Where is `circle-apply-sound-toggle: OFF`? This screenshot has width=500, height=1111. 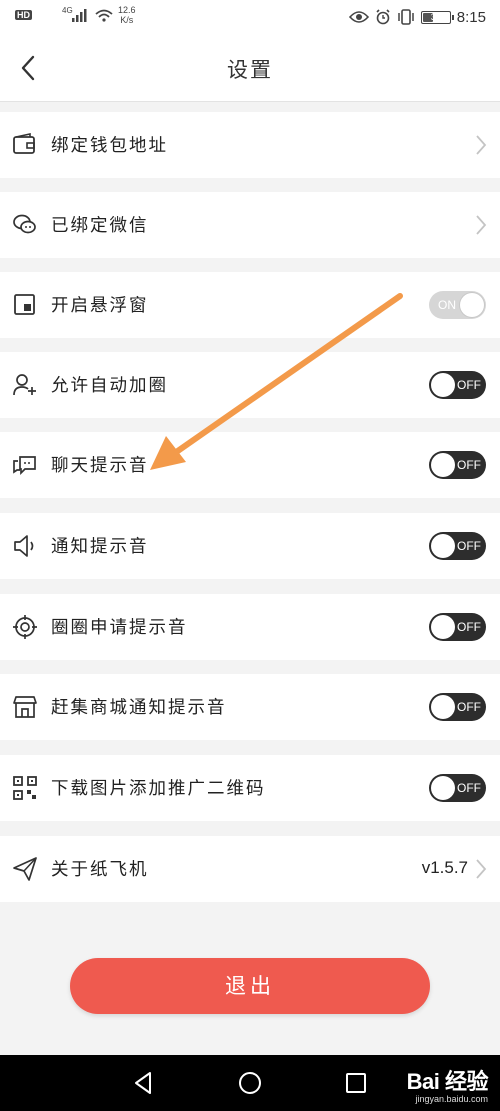 circle-apply-sound-toggle: OFF is located at coordinates (457, 627).